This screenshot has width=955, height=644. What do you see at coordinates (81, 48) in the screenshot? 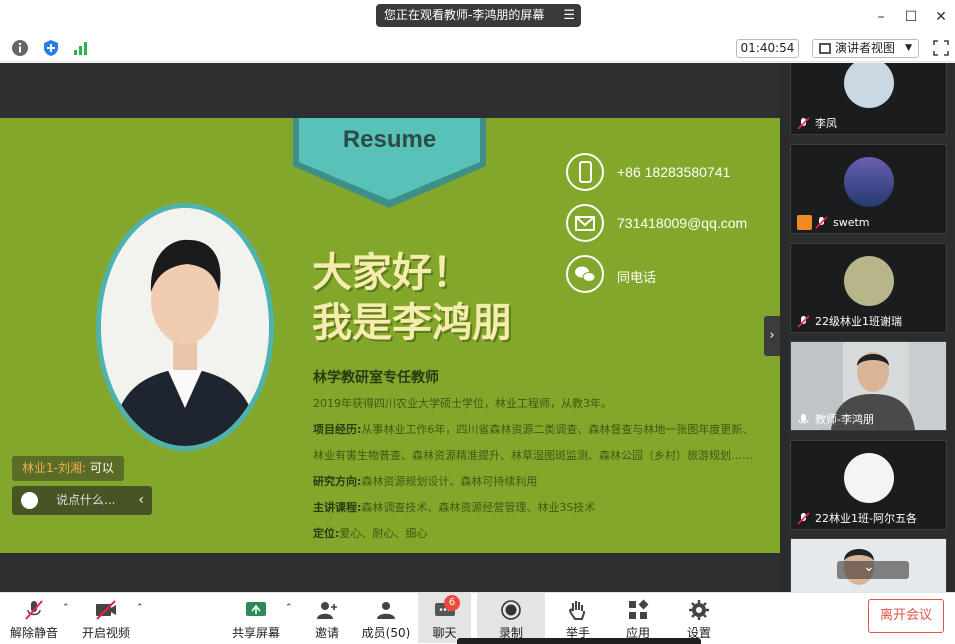
I see `signal-strength-icon` at bounding box center [81, 48].